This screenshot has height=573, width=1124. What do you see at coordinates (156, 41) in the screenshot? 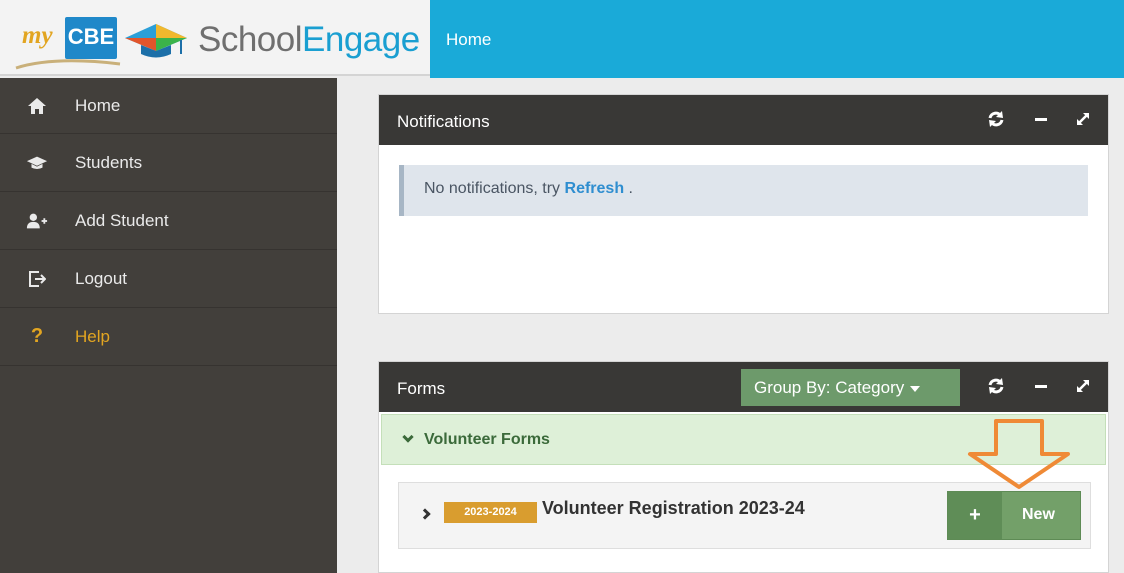
I see `graduation-cap-logo-icon` at bounding box center [156, 41].